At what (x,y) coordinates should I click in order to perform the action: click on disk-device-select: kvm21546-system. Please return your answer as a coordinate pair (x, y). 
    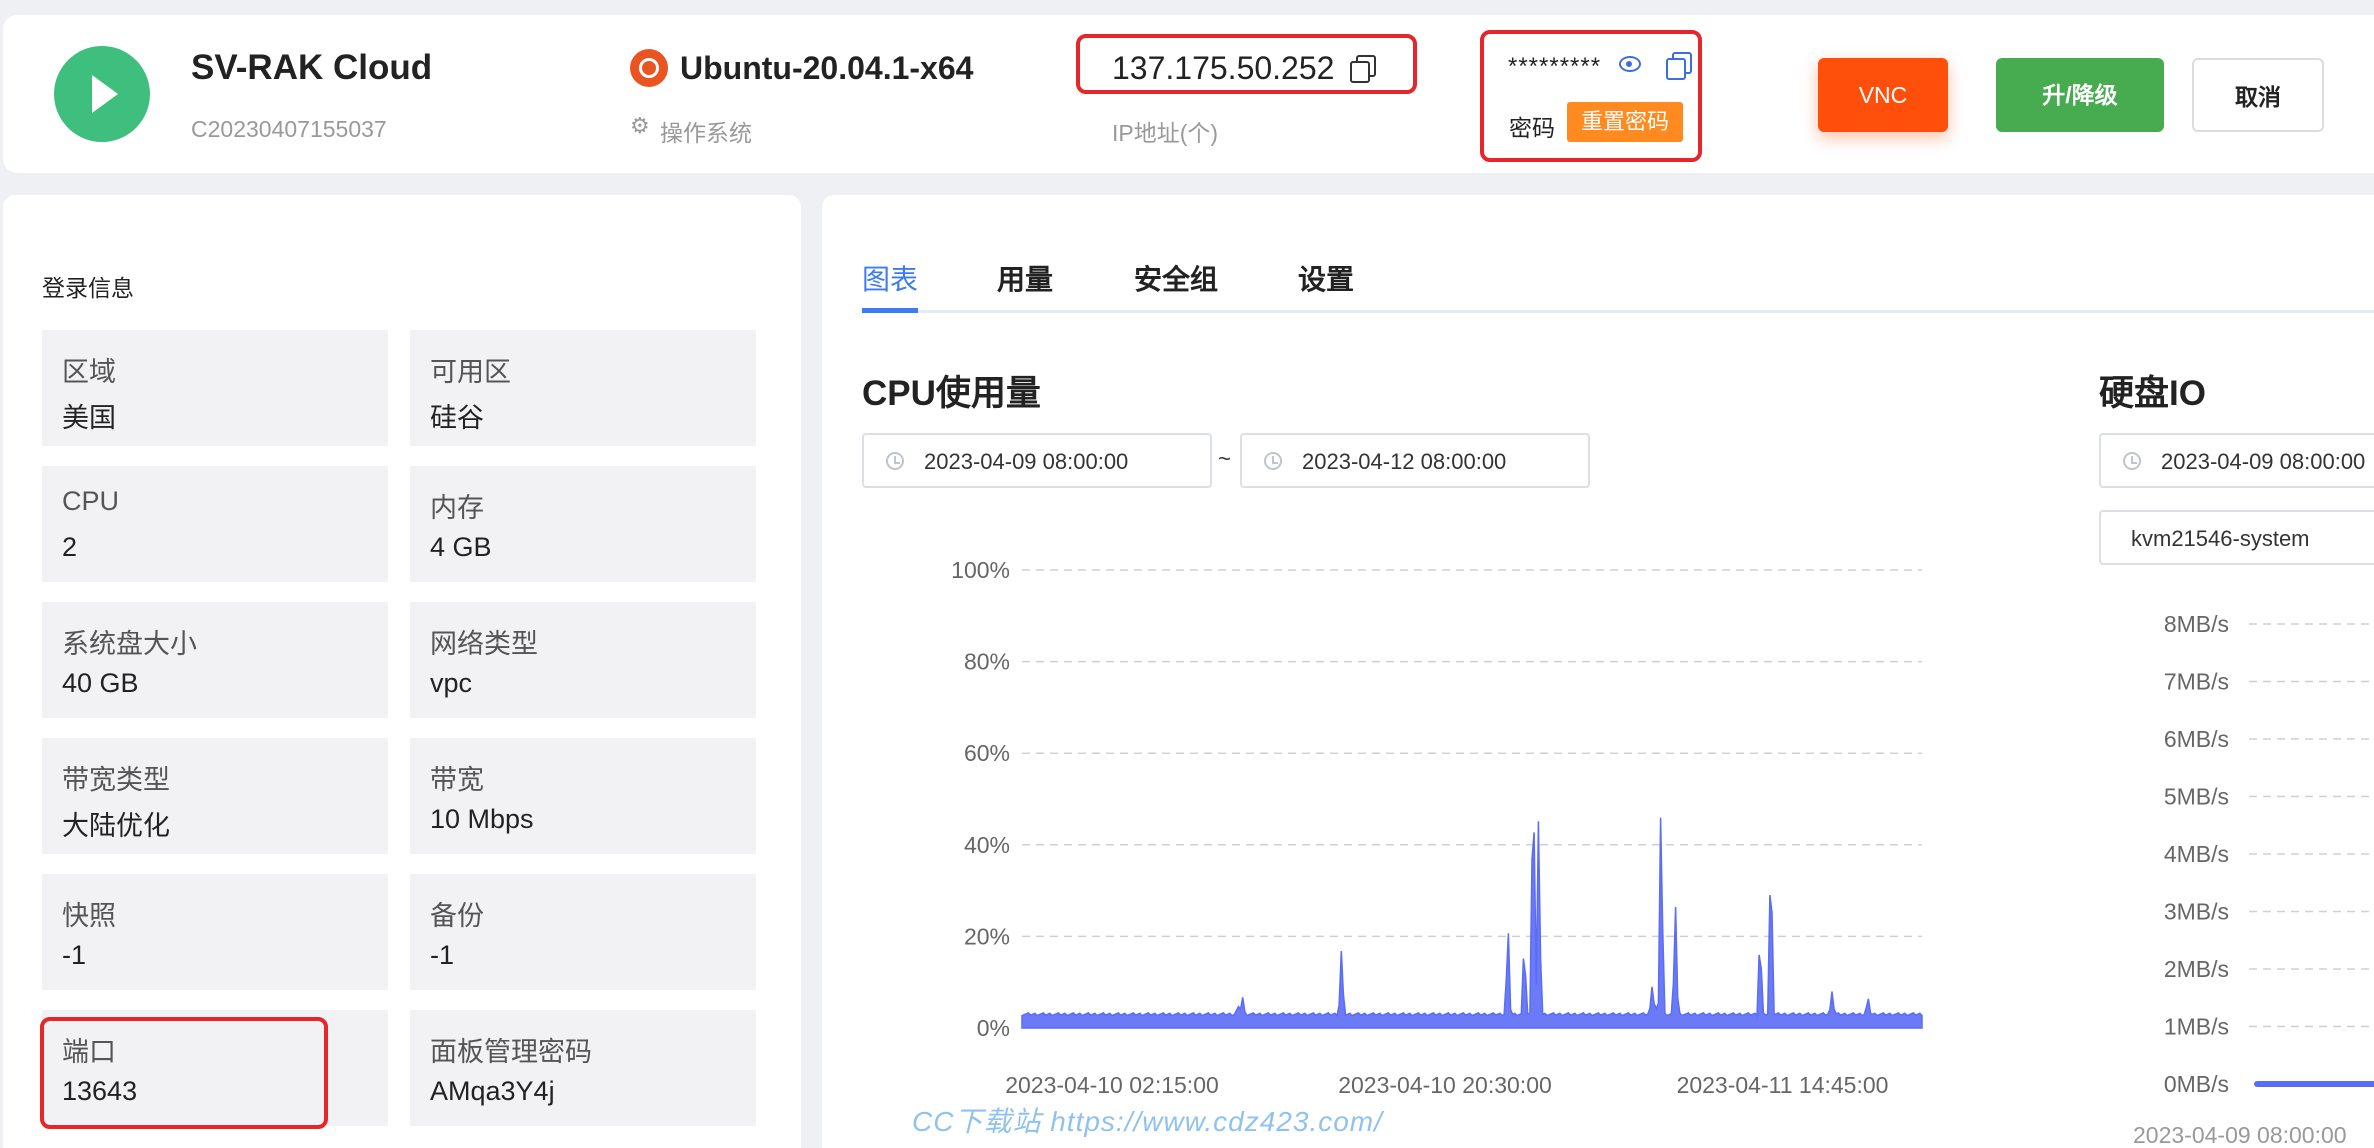
    Looking at the image, I should click on (2236, 537).